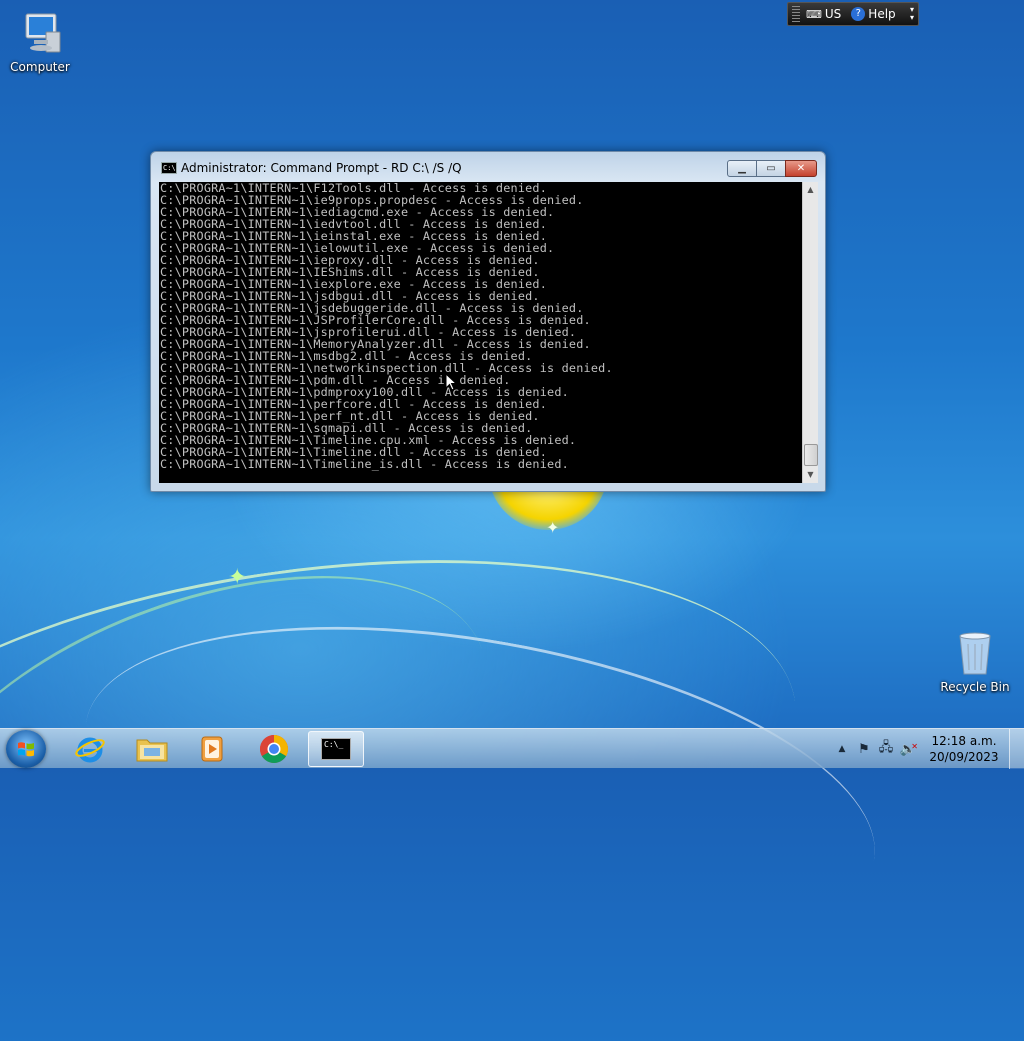 This screenshot has height=1041, width=1024. What do you see at coordinates (842, 749) in the screenshot?
I see `show-hidden-icons-icon: ▲` at bounding box center [842, 749].